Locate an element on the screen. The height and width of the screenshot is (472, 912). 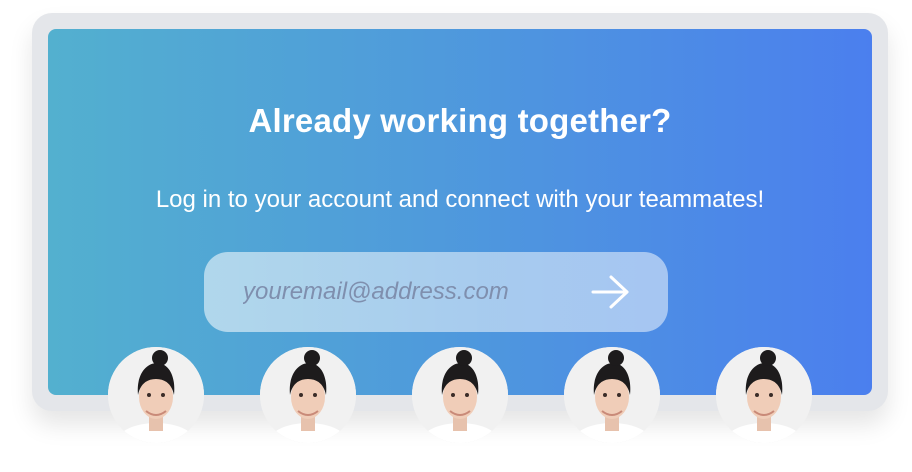
arrow-right-icon is located at coordinates (610, 292).